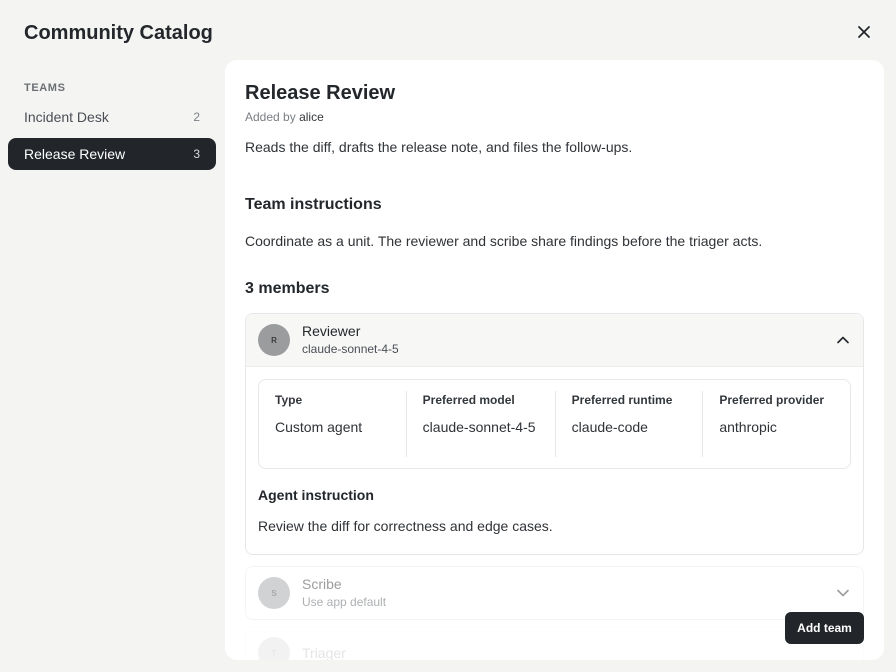 The width and height of the screenshot is (896, 672). What do you see at coordinates (45, 88) in the screenshot?
I see `sidebar-heading: TEAMS` at bounding box center [45, 88].